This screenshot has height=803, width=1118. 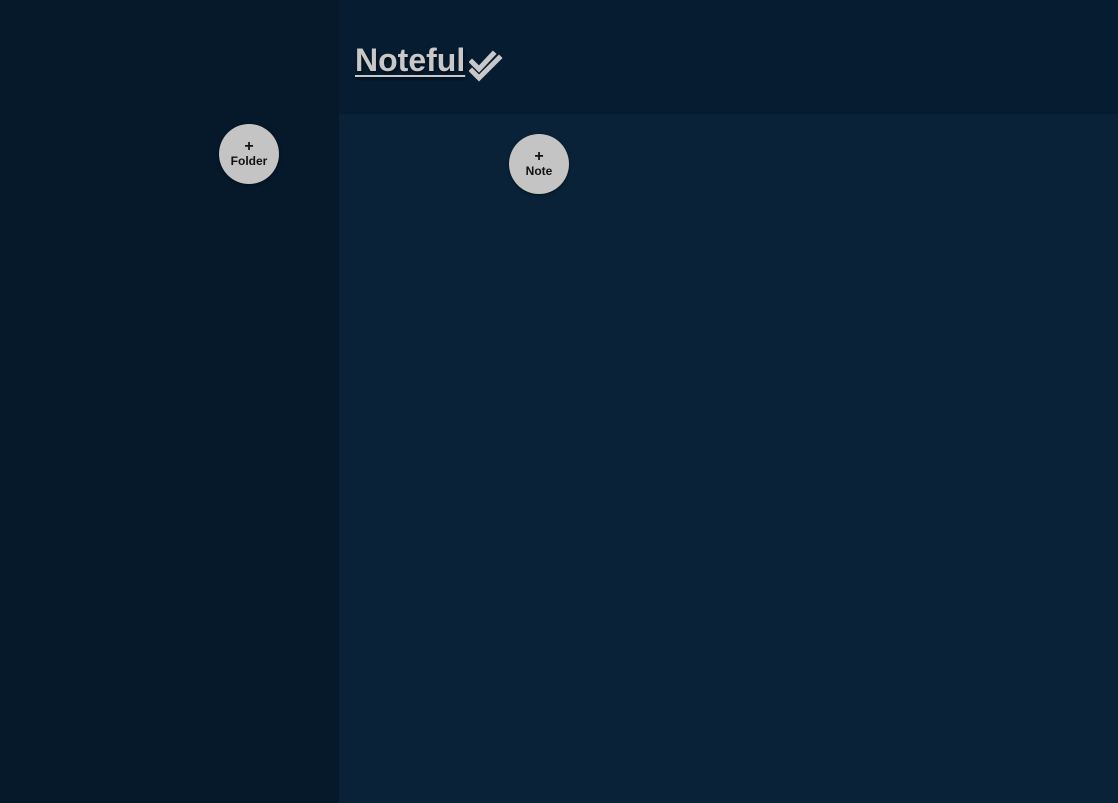 What do you see at coordinates (486, 66) in the screenshot?
I see `double-check-icon` at bounding box center [486, 66].